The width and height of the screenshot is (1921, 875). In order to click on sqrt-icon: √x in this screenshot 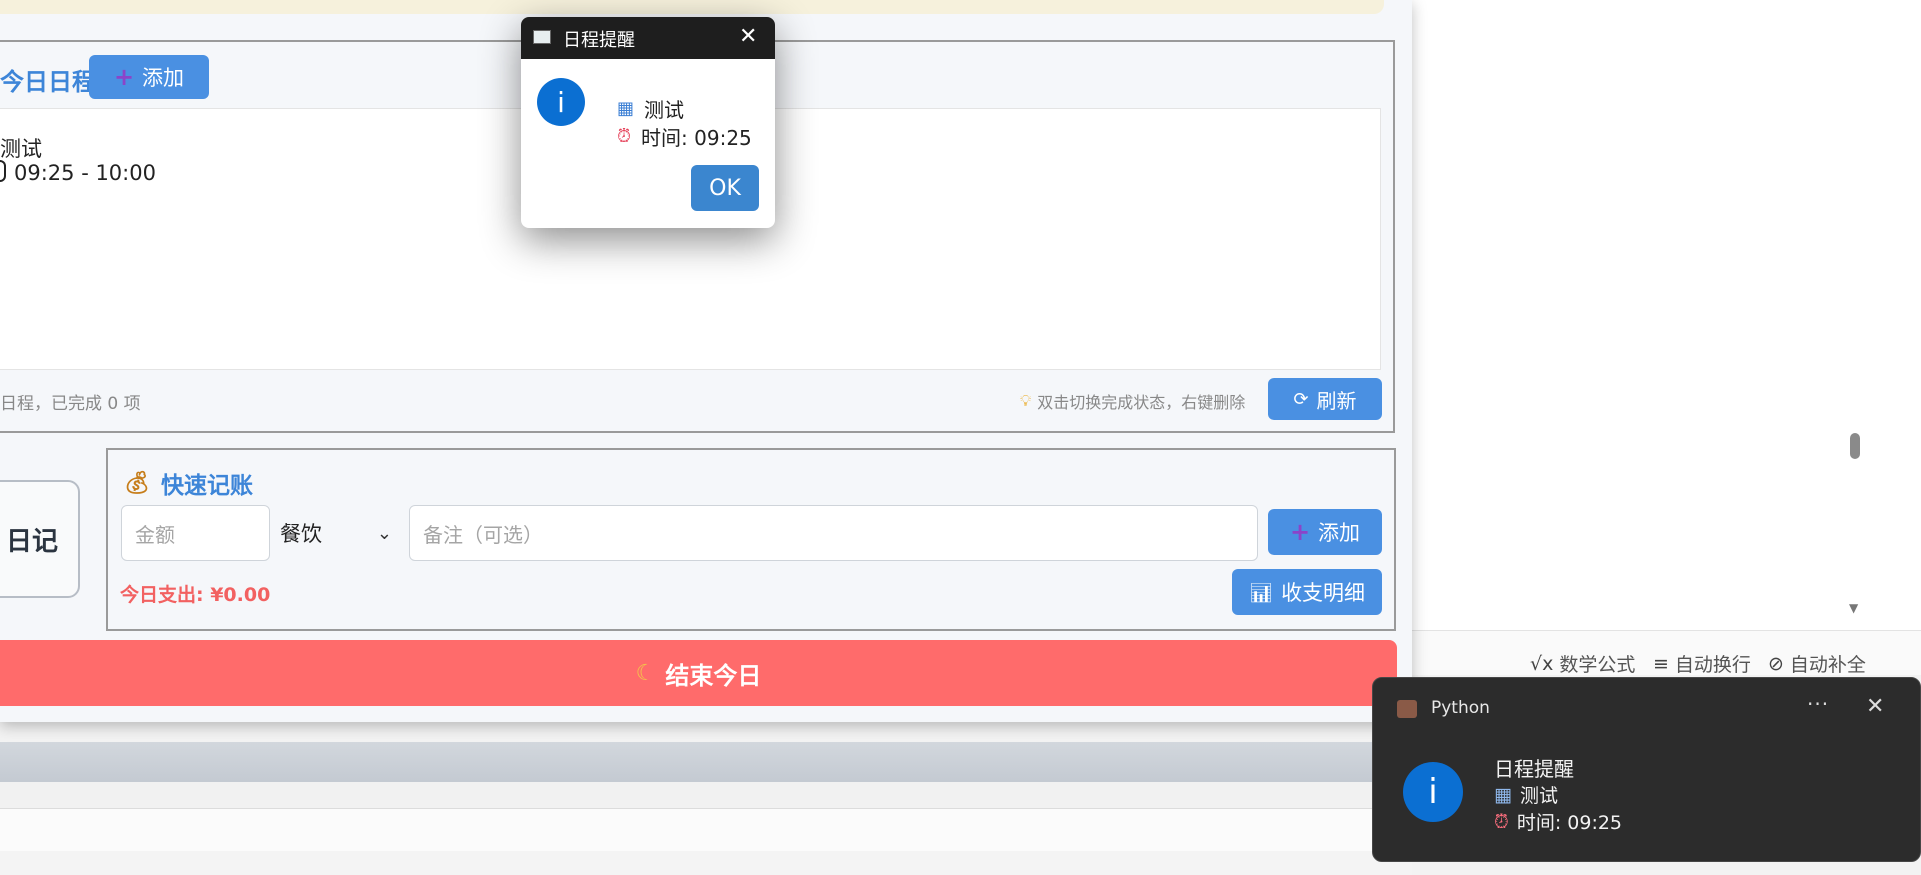, I will do `click(1542, 663)`.